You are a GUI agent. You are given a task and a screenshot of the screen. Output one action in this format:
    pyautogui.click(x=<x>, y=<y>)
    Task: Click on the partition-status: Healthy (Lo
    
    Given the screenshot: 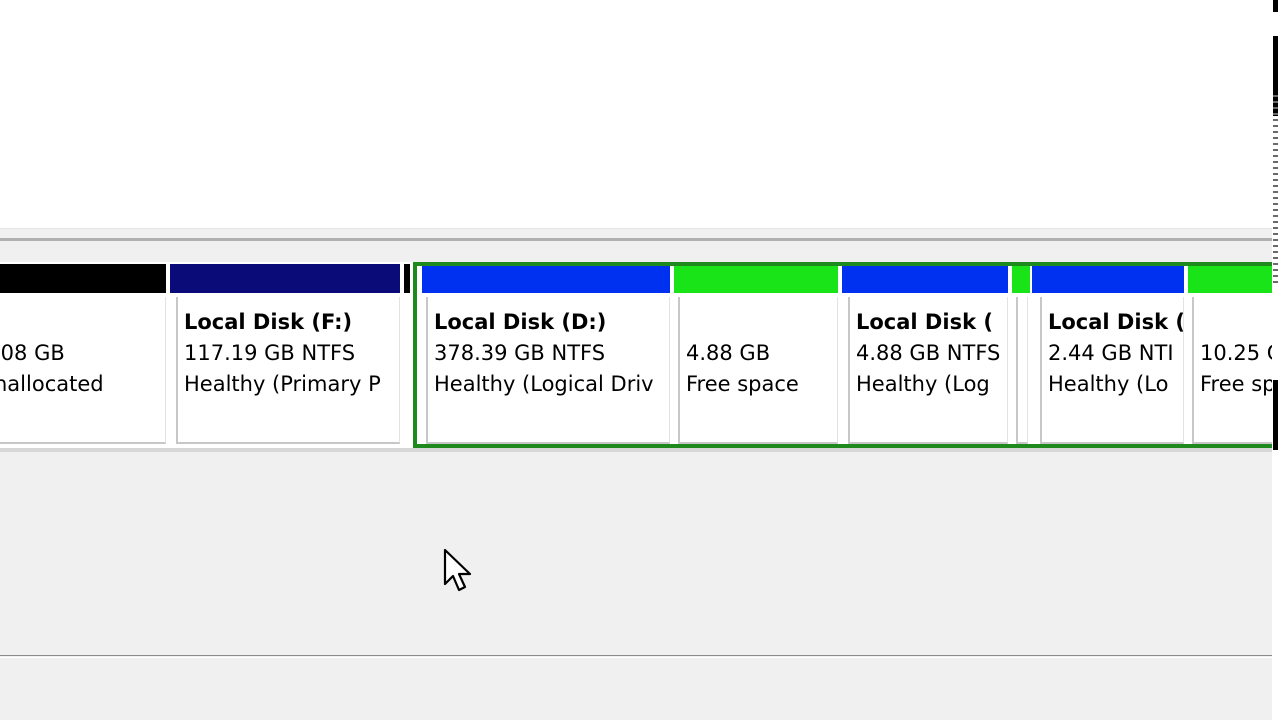 What is the action you would take?
    pyautogui.click(x=1108, y=384)
    